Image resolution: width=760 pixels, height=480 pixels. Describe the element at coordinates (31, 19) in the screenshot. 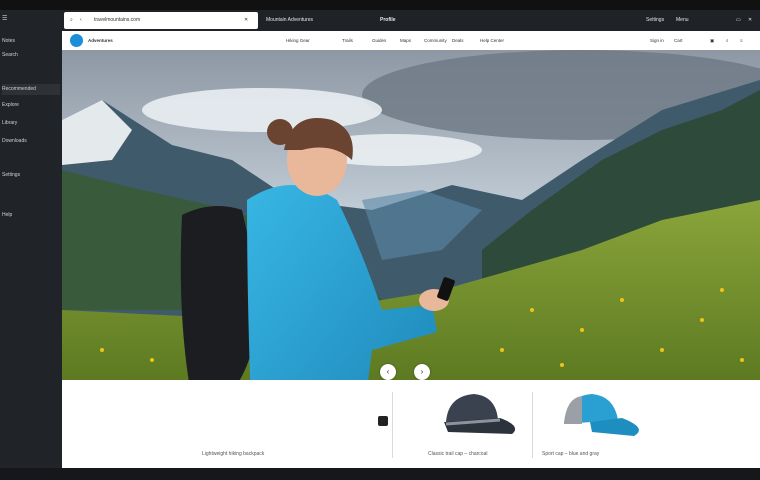

I see `sidebar-item-menu: ☰` at that location.